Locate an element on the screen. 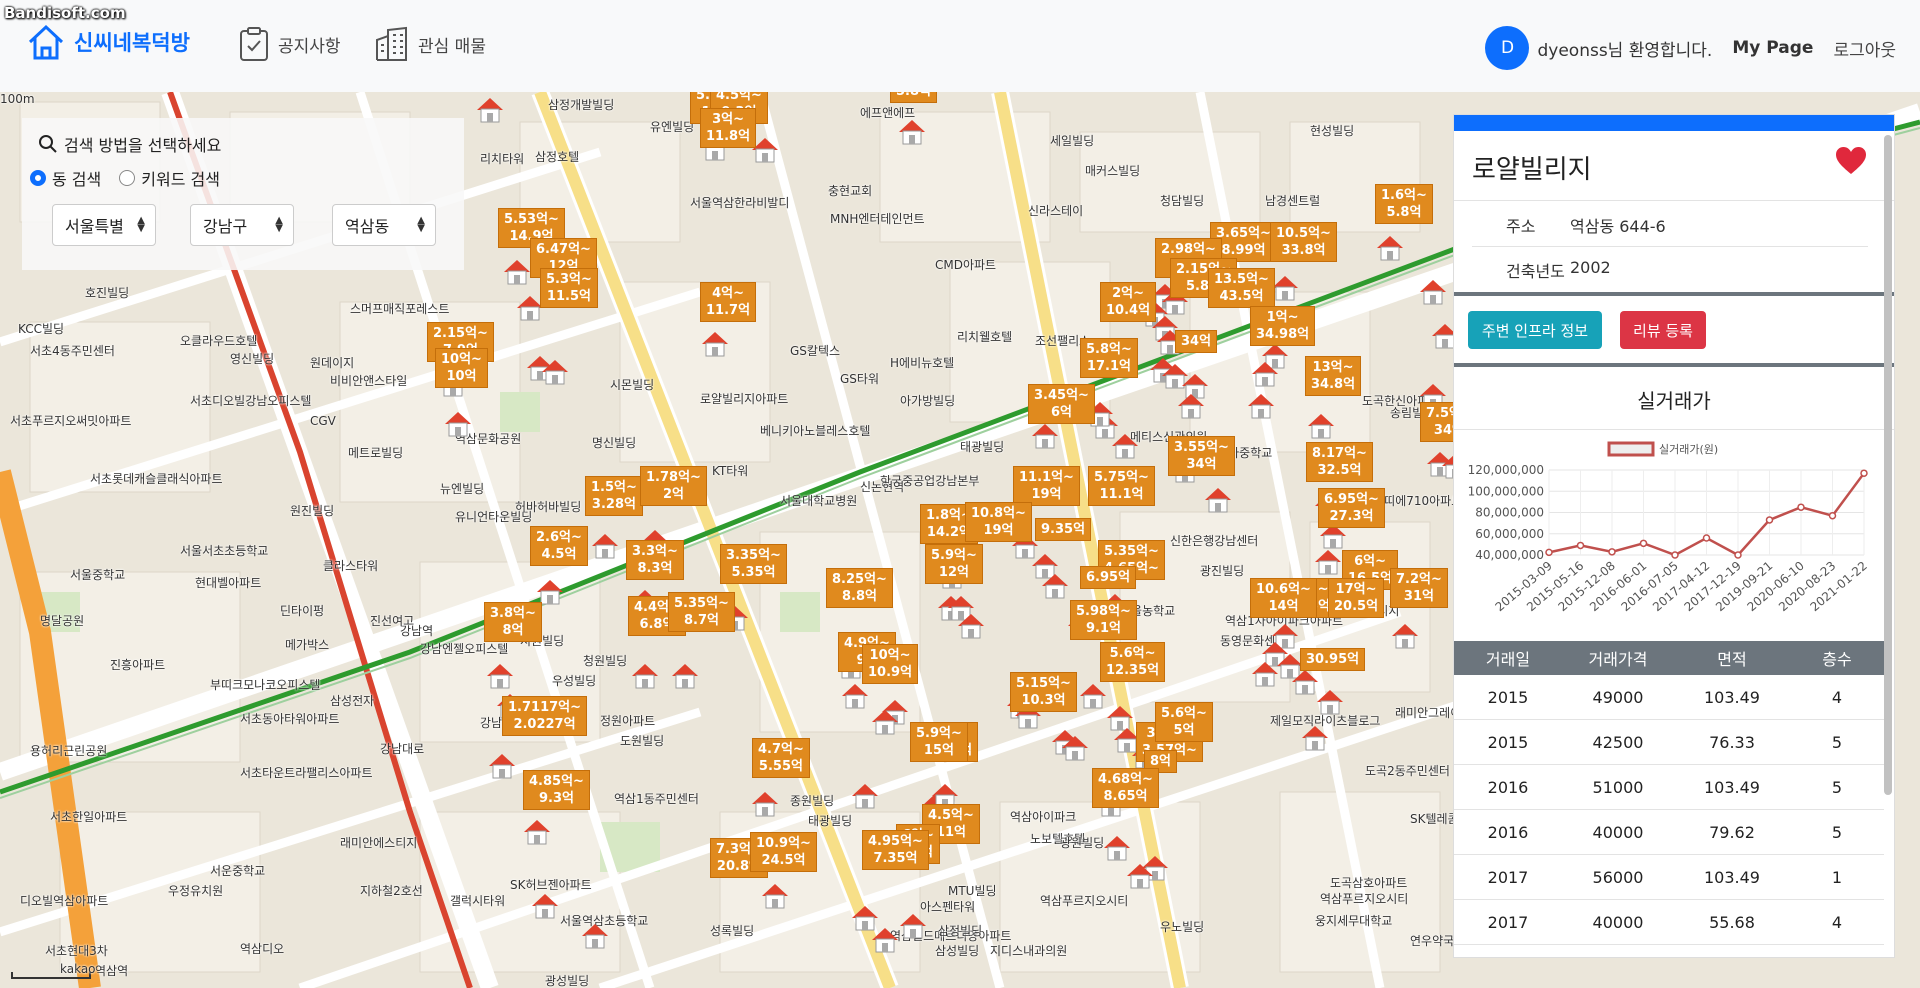 Image resolution: width=1920 pixels, height=988 pixels. city-select: 서울특별 ▲ ▼ is located at coordinates (104, 225).